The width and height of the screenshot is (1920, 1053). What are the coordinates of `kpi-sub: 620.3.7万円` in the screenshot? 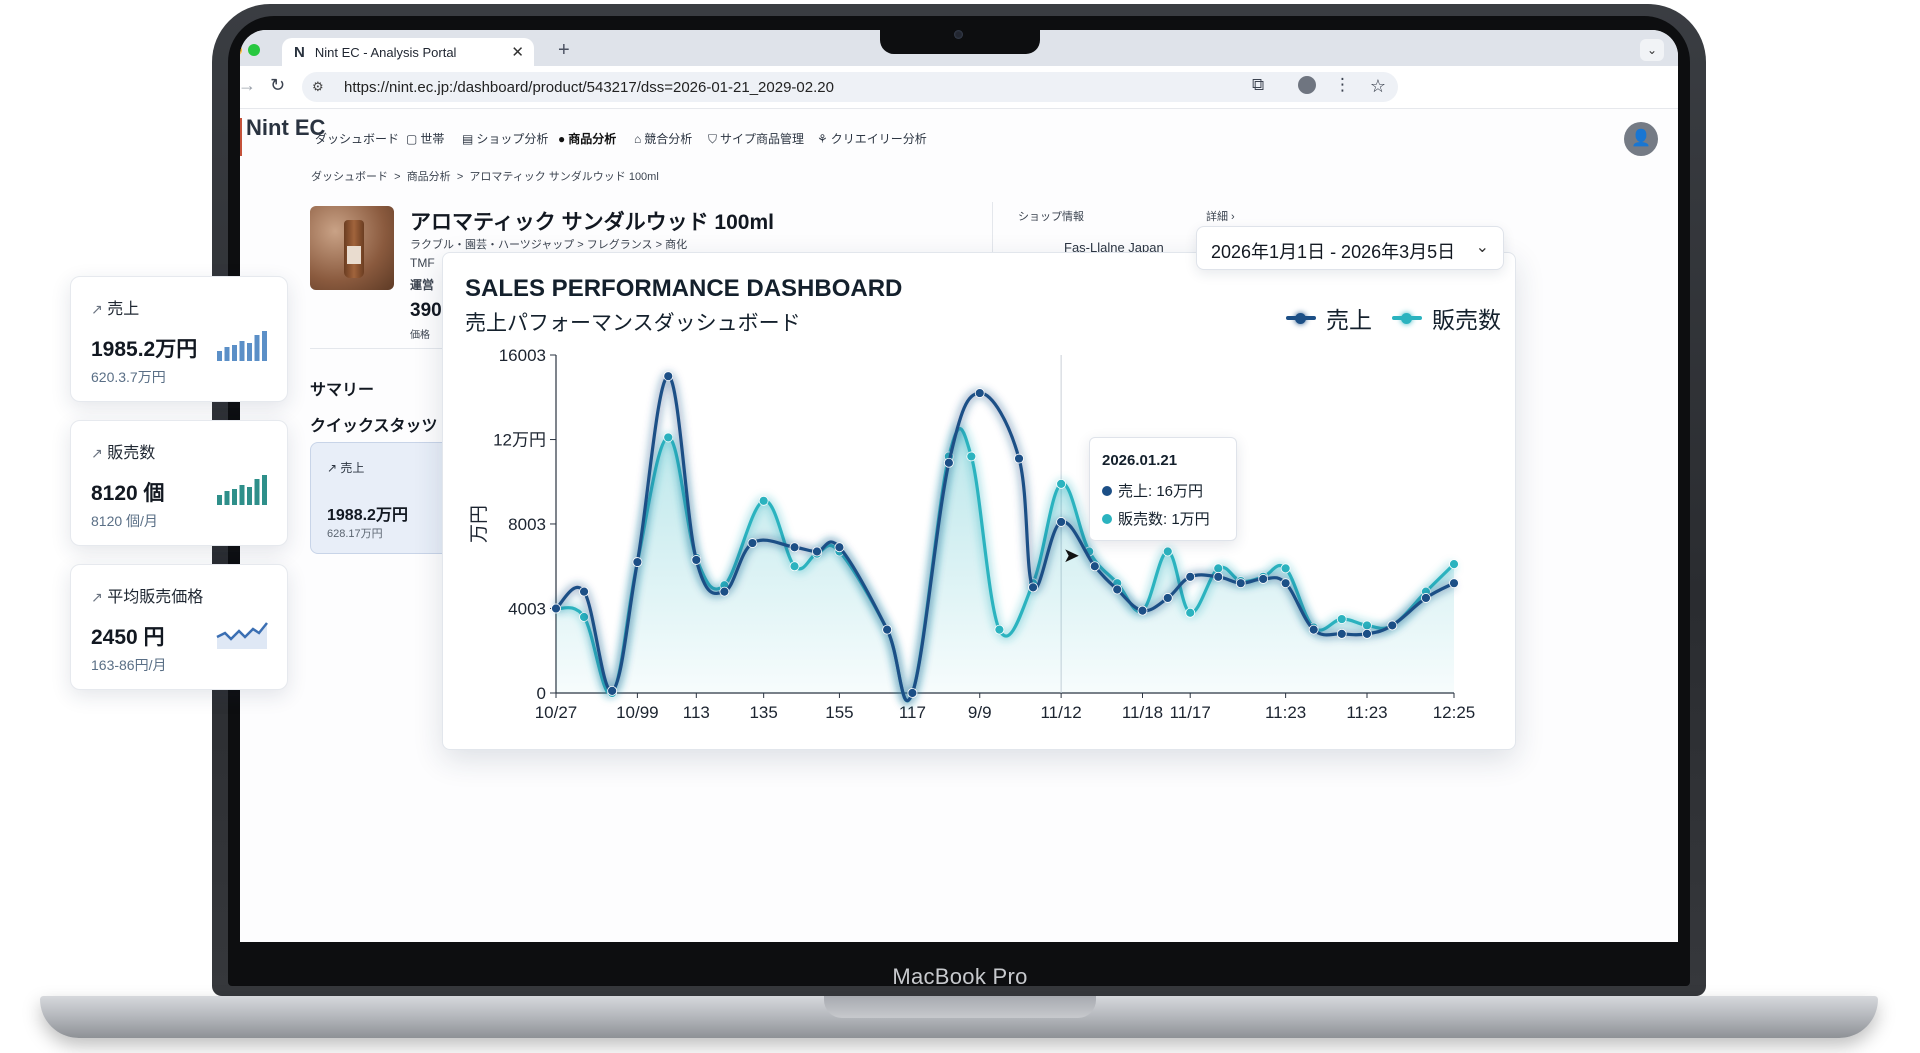 It's located at (128, 377).